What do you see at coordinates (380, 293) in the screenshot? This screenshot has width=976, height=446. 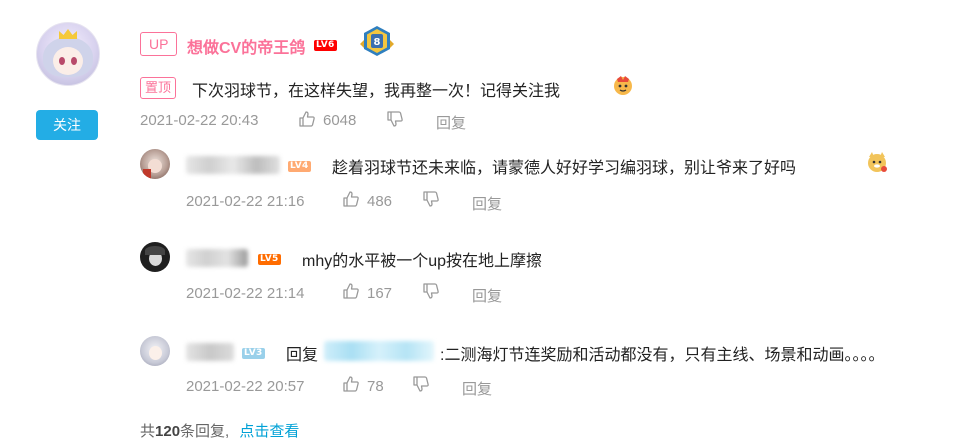 I see `like-count: 167` at bounding box center [380, 293].